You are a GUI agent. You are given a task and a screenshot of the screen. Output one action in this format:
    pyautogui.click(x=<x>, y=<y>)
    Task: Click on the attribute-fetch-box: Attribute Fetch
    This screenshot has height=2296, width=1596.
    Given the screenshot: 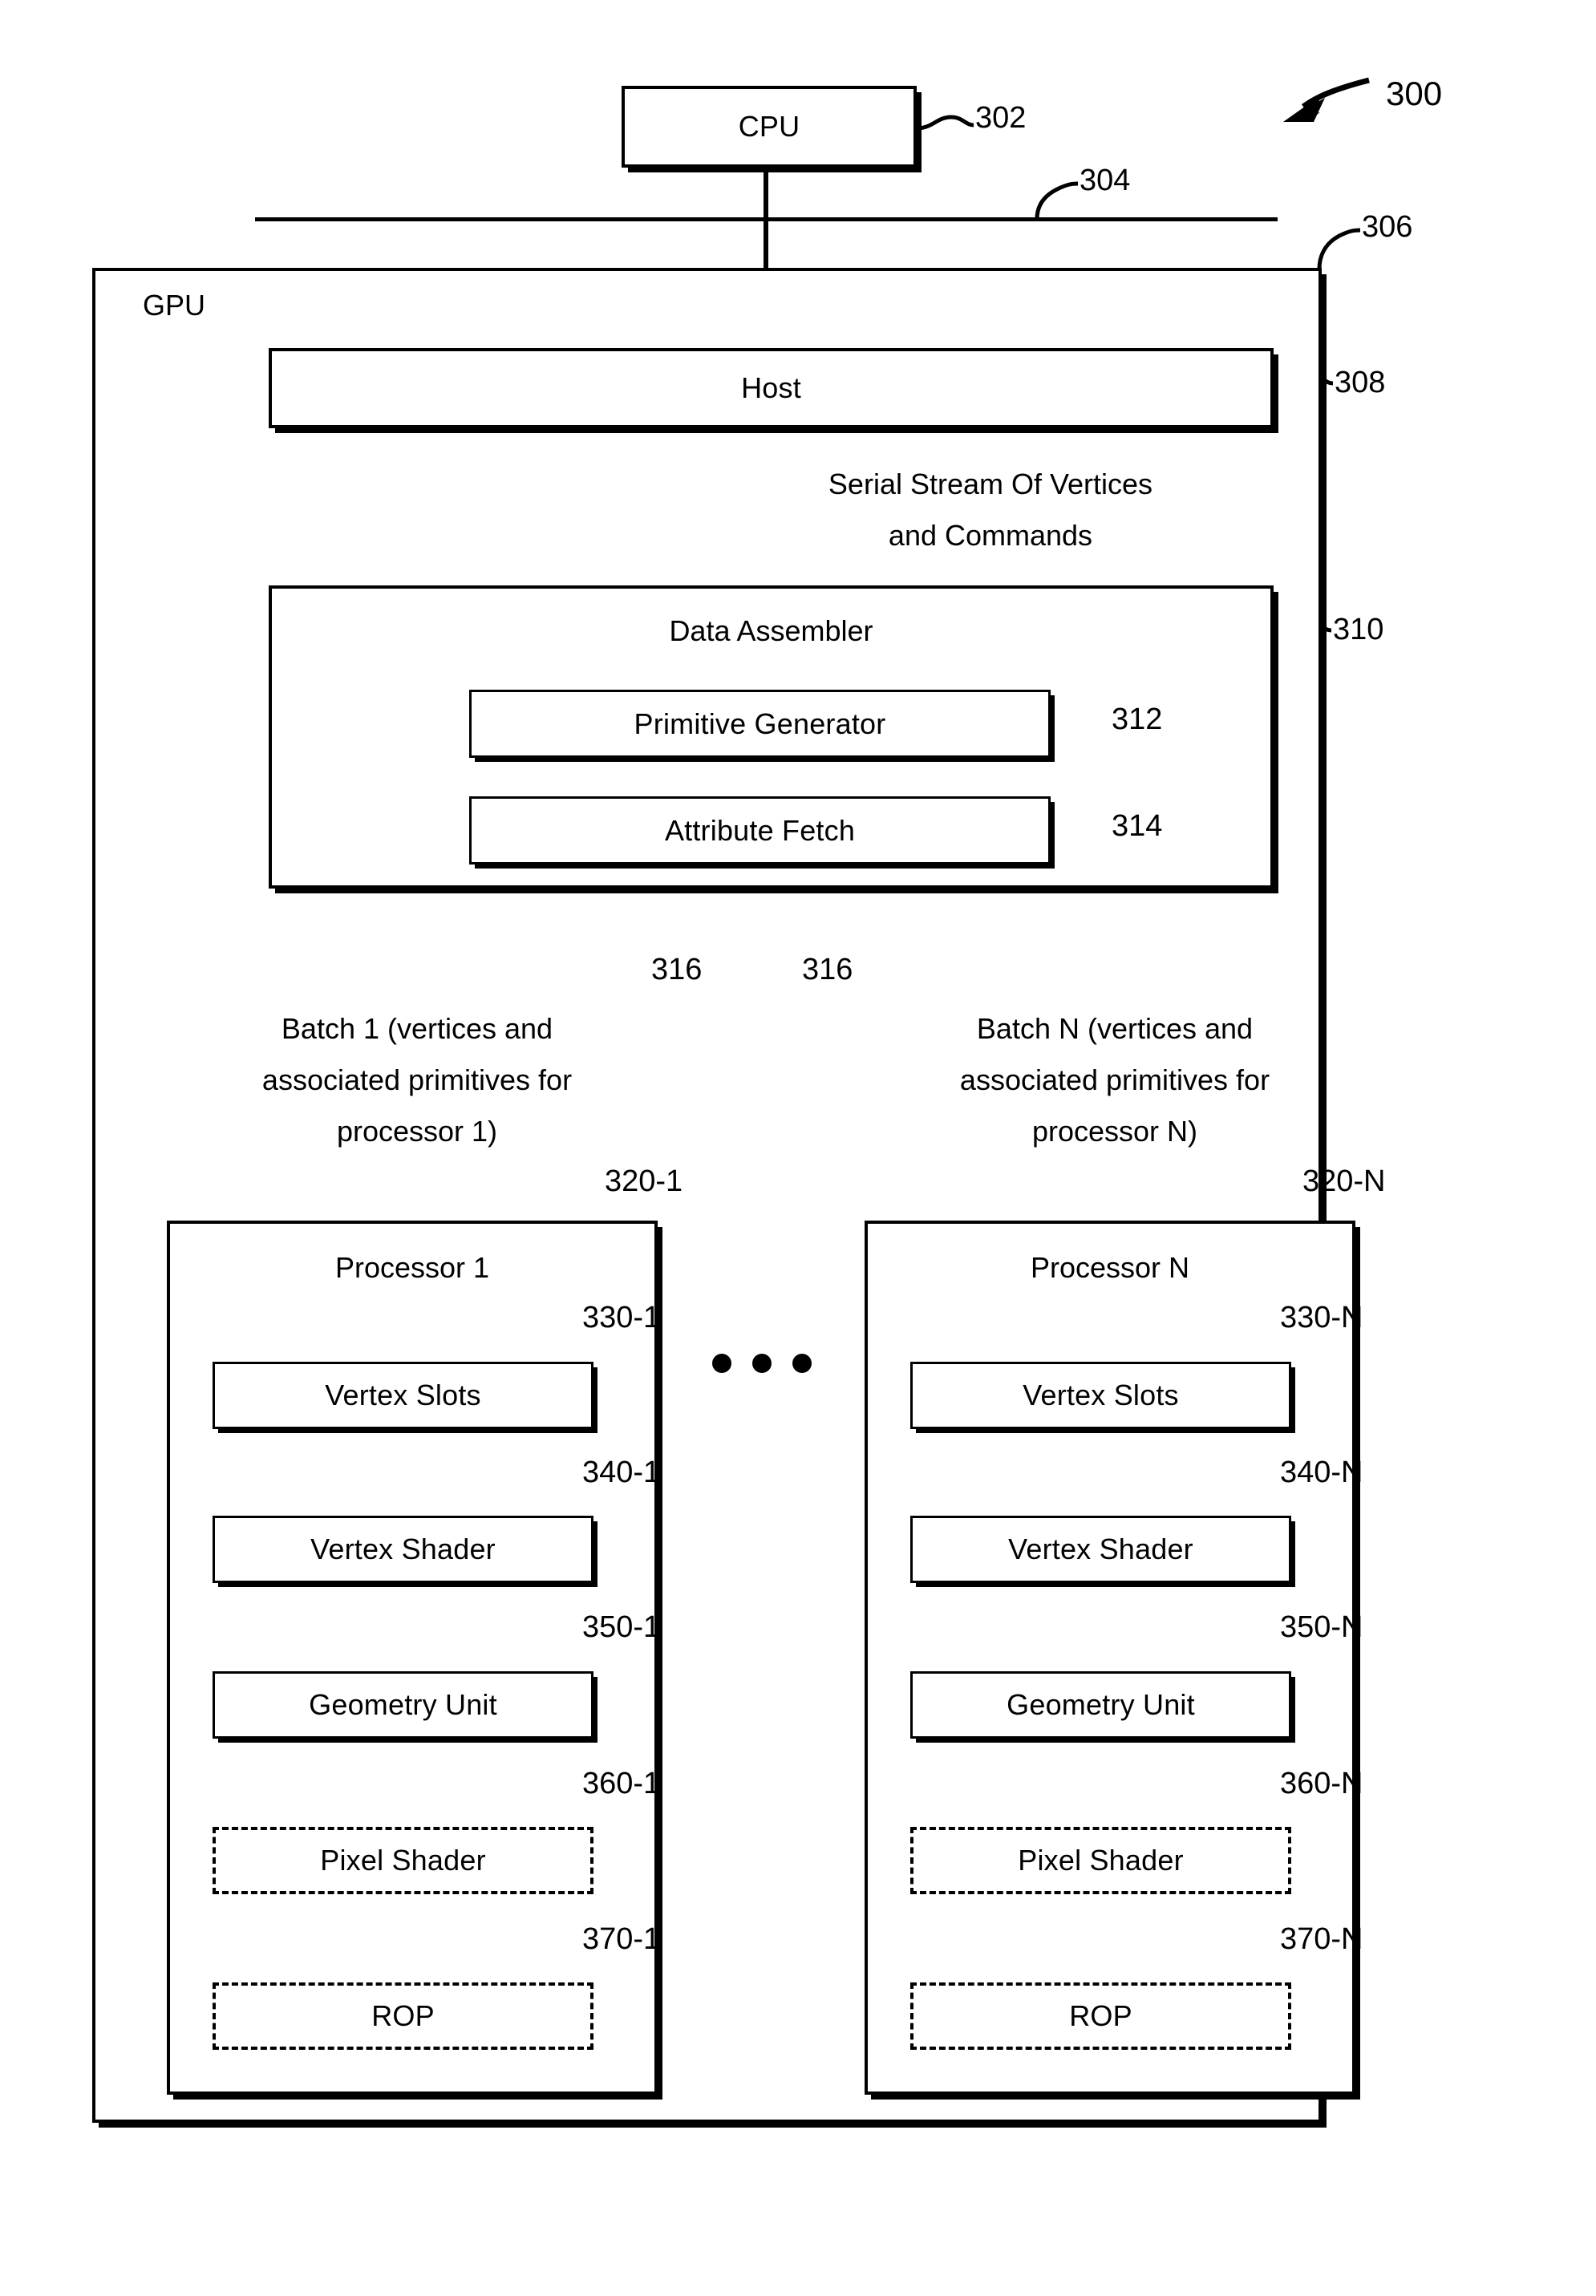 What is the action you would take?
    pyautogui.click(x=760, y=831)
    